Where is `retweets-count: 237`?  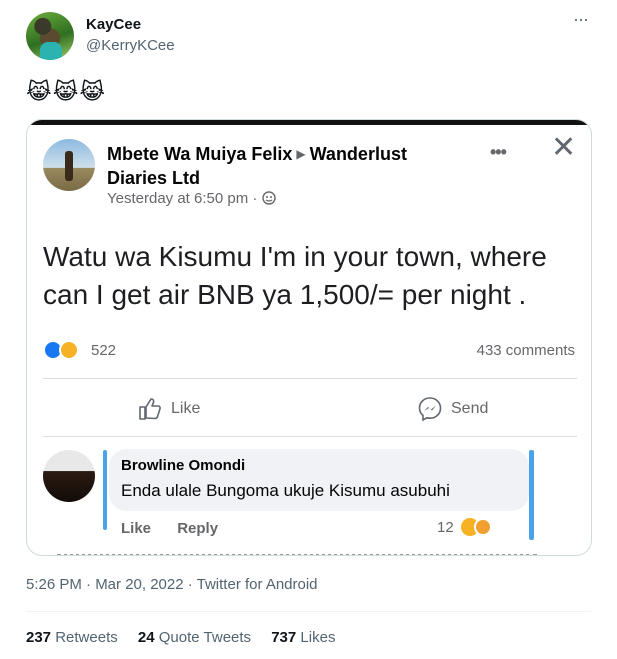 retweets-count: 237 is located at coordinates (39, 637).